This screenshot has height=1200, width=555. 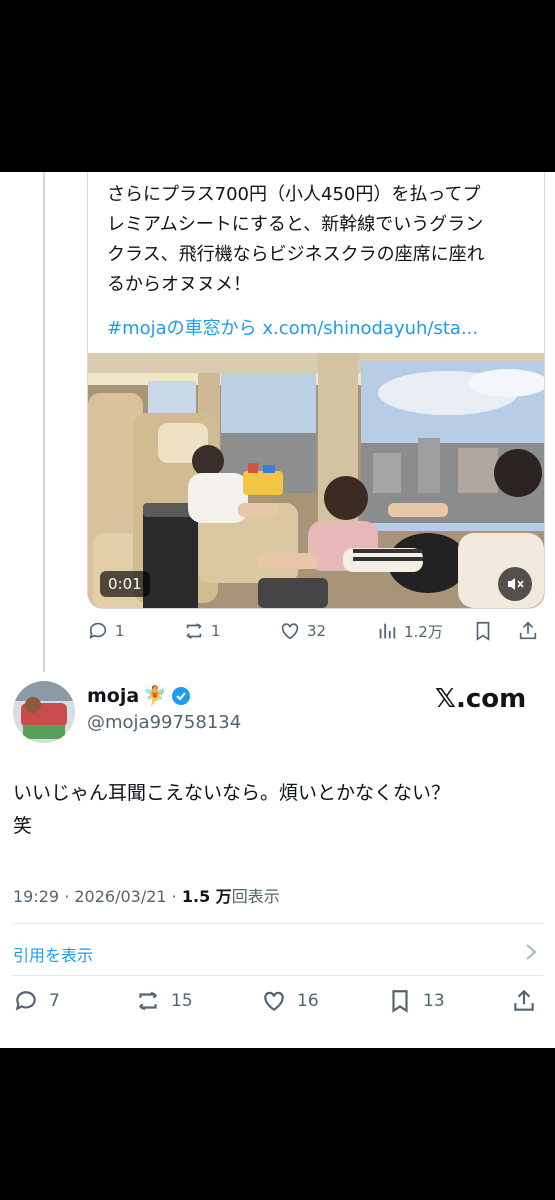 I want to click on quoted-repost-button: 1, so click(x=202, y=631).